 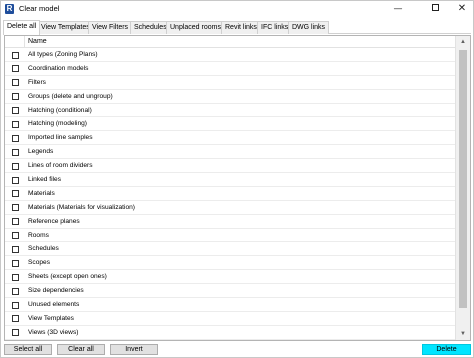 I want to click on list-item: Hatching (conditional), so click(x=230, y=111).